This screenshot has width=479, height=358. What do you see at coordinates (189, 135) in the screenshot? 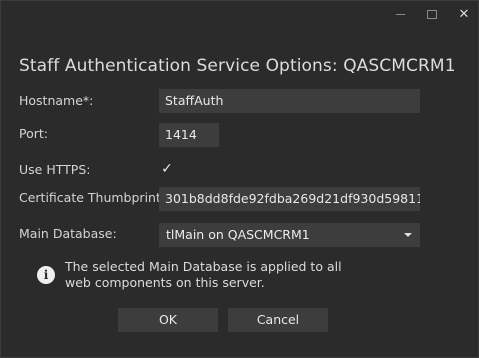
I see `port-input: 1414` at bounding box center [189, 135].